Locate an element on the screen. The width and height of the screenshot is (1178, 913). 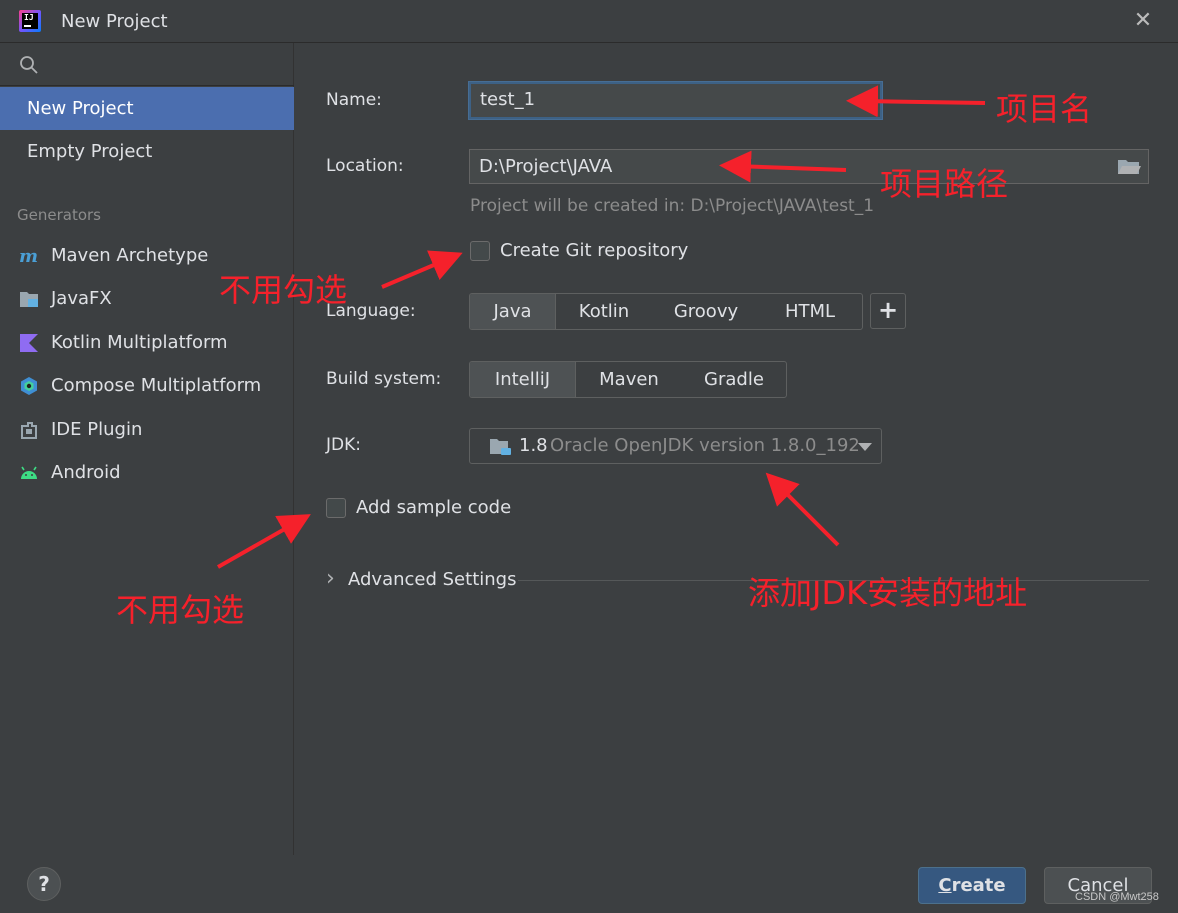
language-option-groovy: Groovy is located at coordinates (706, 311).